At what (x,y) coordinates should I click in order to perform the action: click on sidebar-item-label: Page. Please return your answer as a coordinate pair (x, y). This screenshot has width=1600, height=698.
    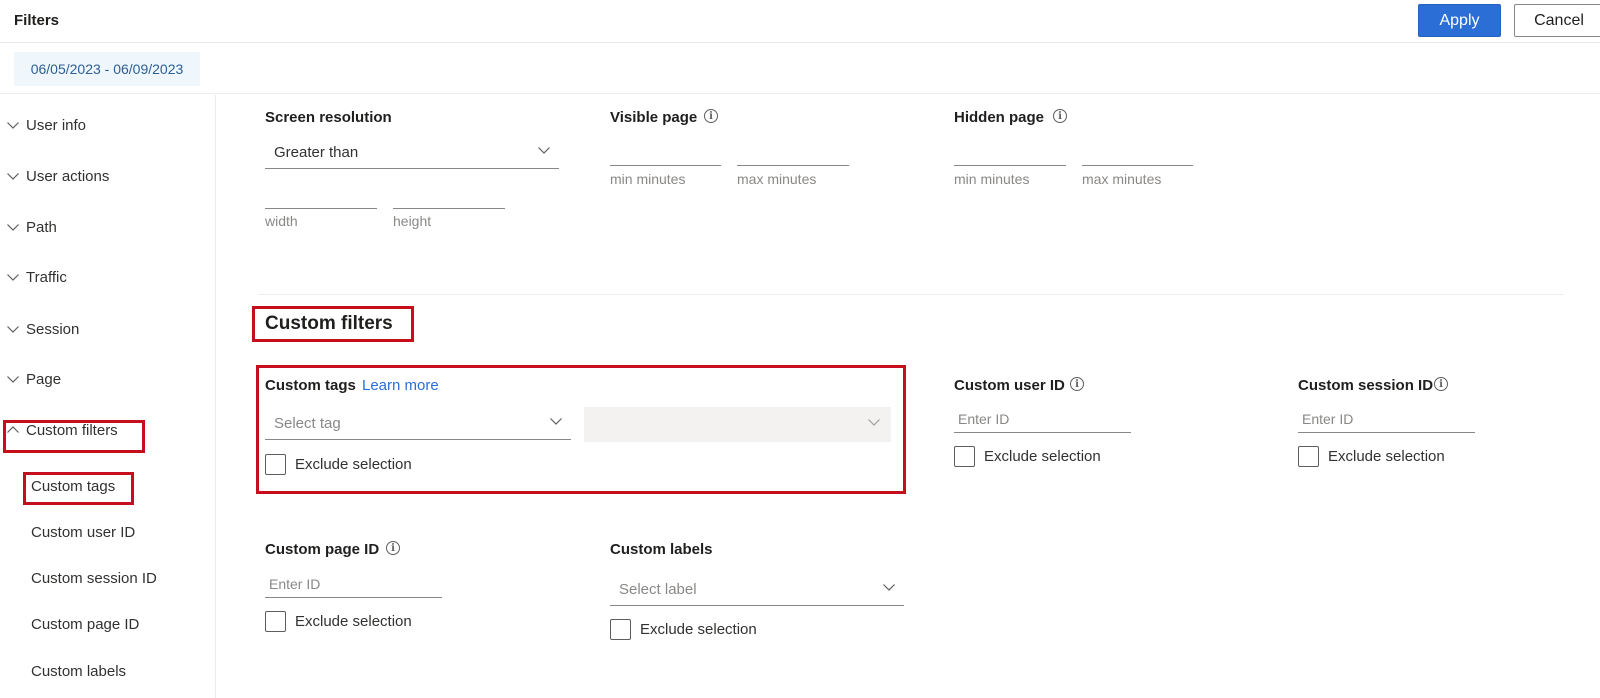
    Looking at the image, I should click on (44, 379).